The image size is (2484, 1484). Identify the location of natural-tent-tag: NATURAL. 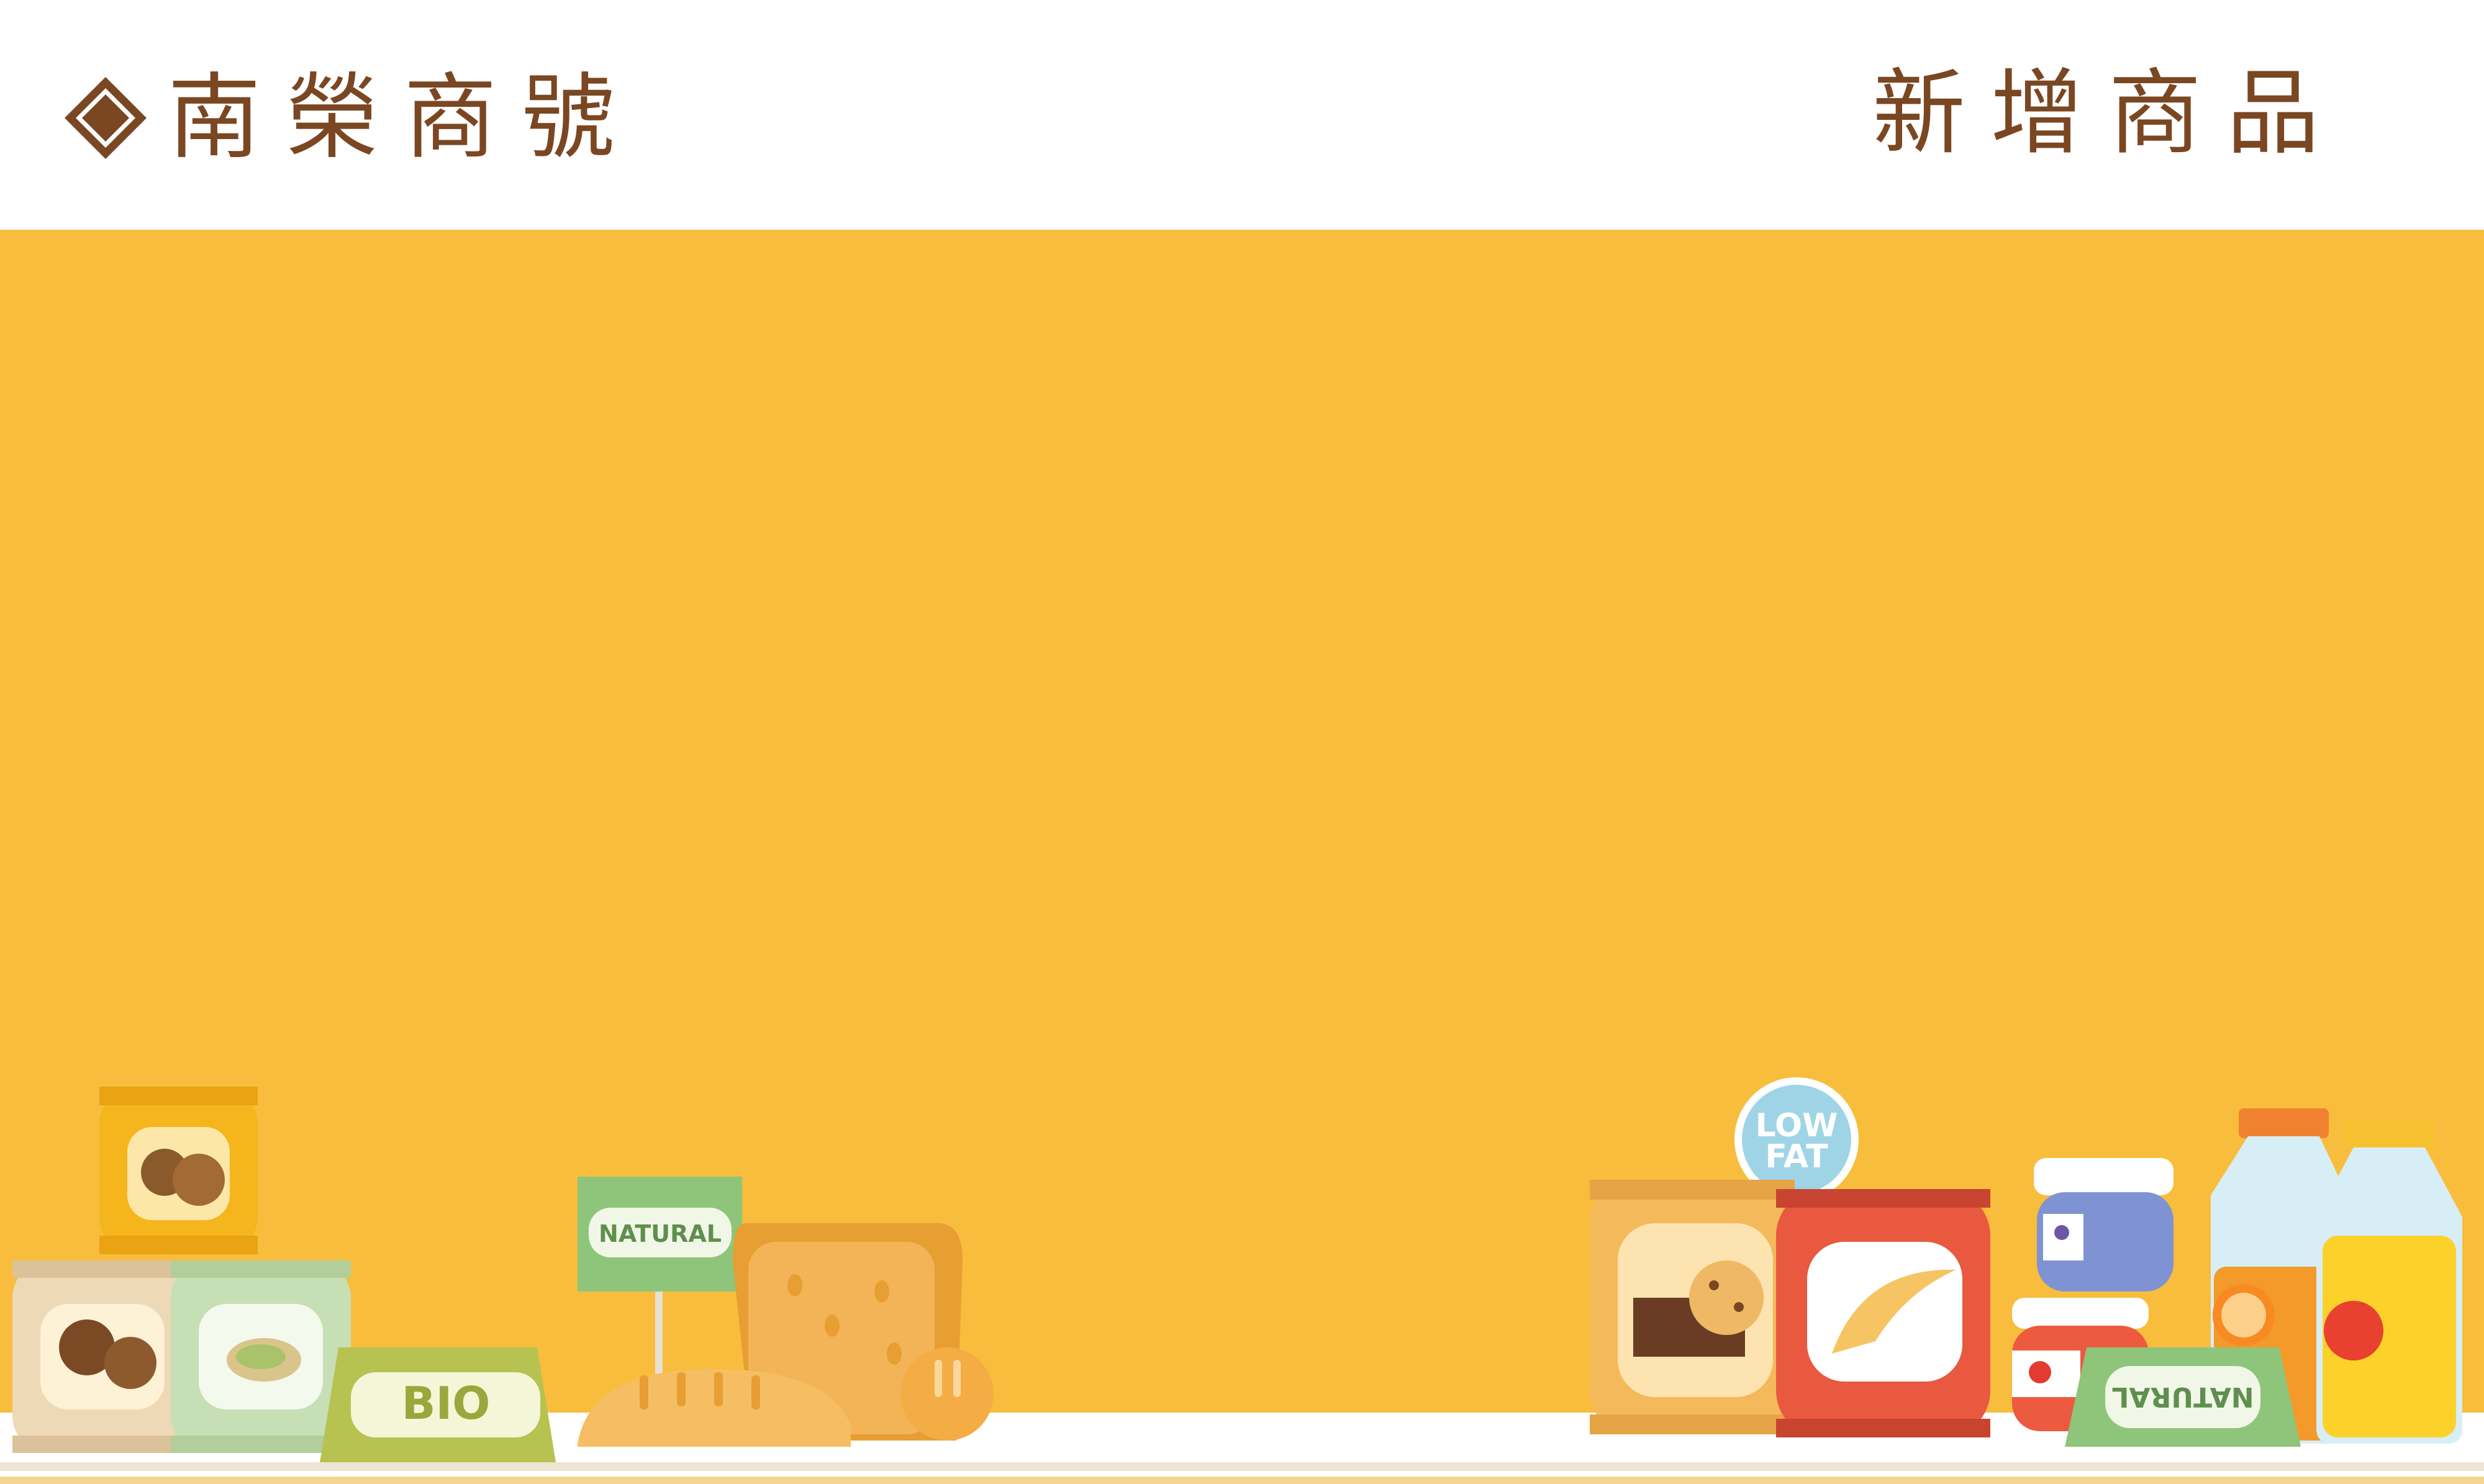
(2183, 1397).